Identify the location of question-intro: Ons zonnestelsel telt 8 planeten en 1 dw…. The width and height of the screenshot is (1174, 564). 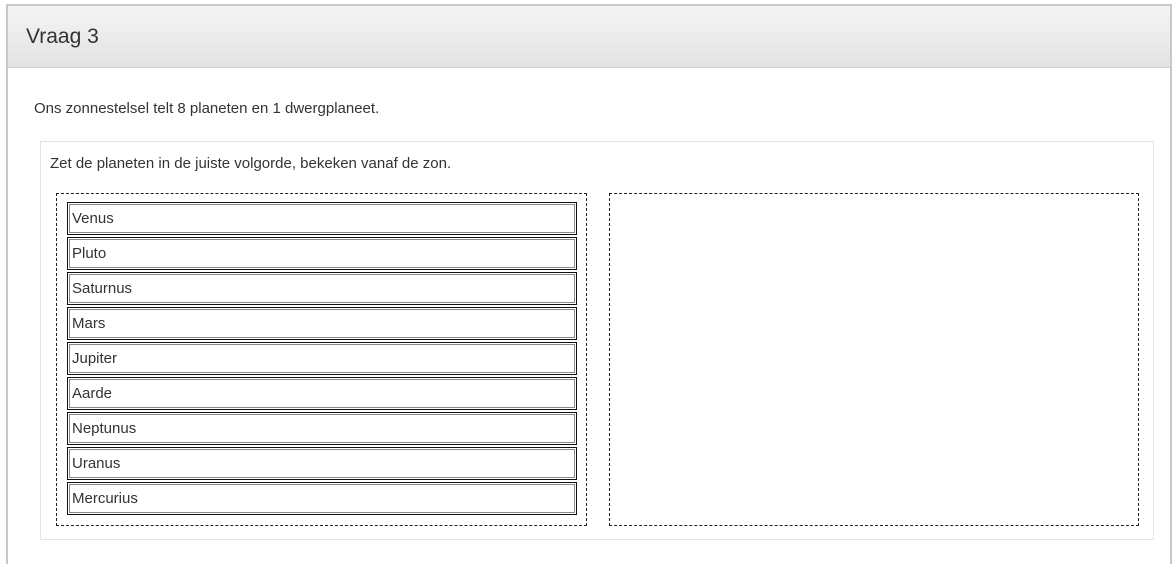
(207, 108).